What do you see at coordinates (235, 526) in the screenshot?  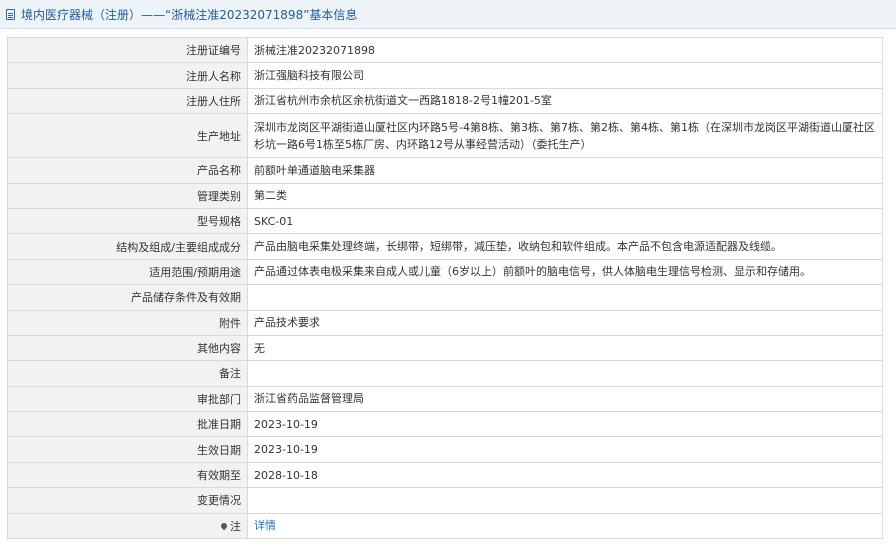 I see `note-label-text: 注` at bounding box center [235, 526].